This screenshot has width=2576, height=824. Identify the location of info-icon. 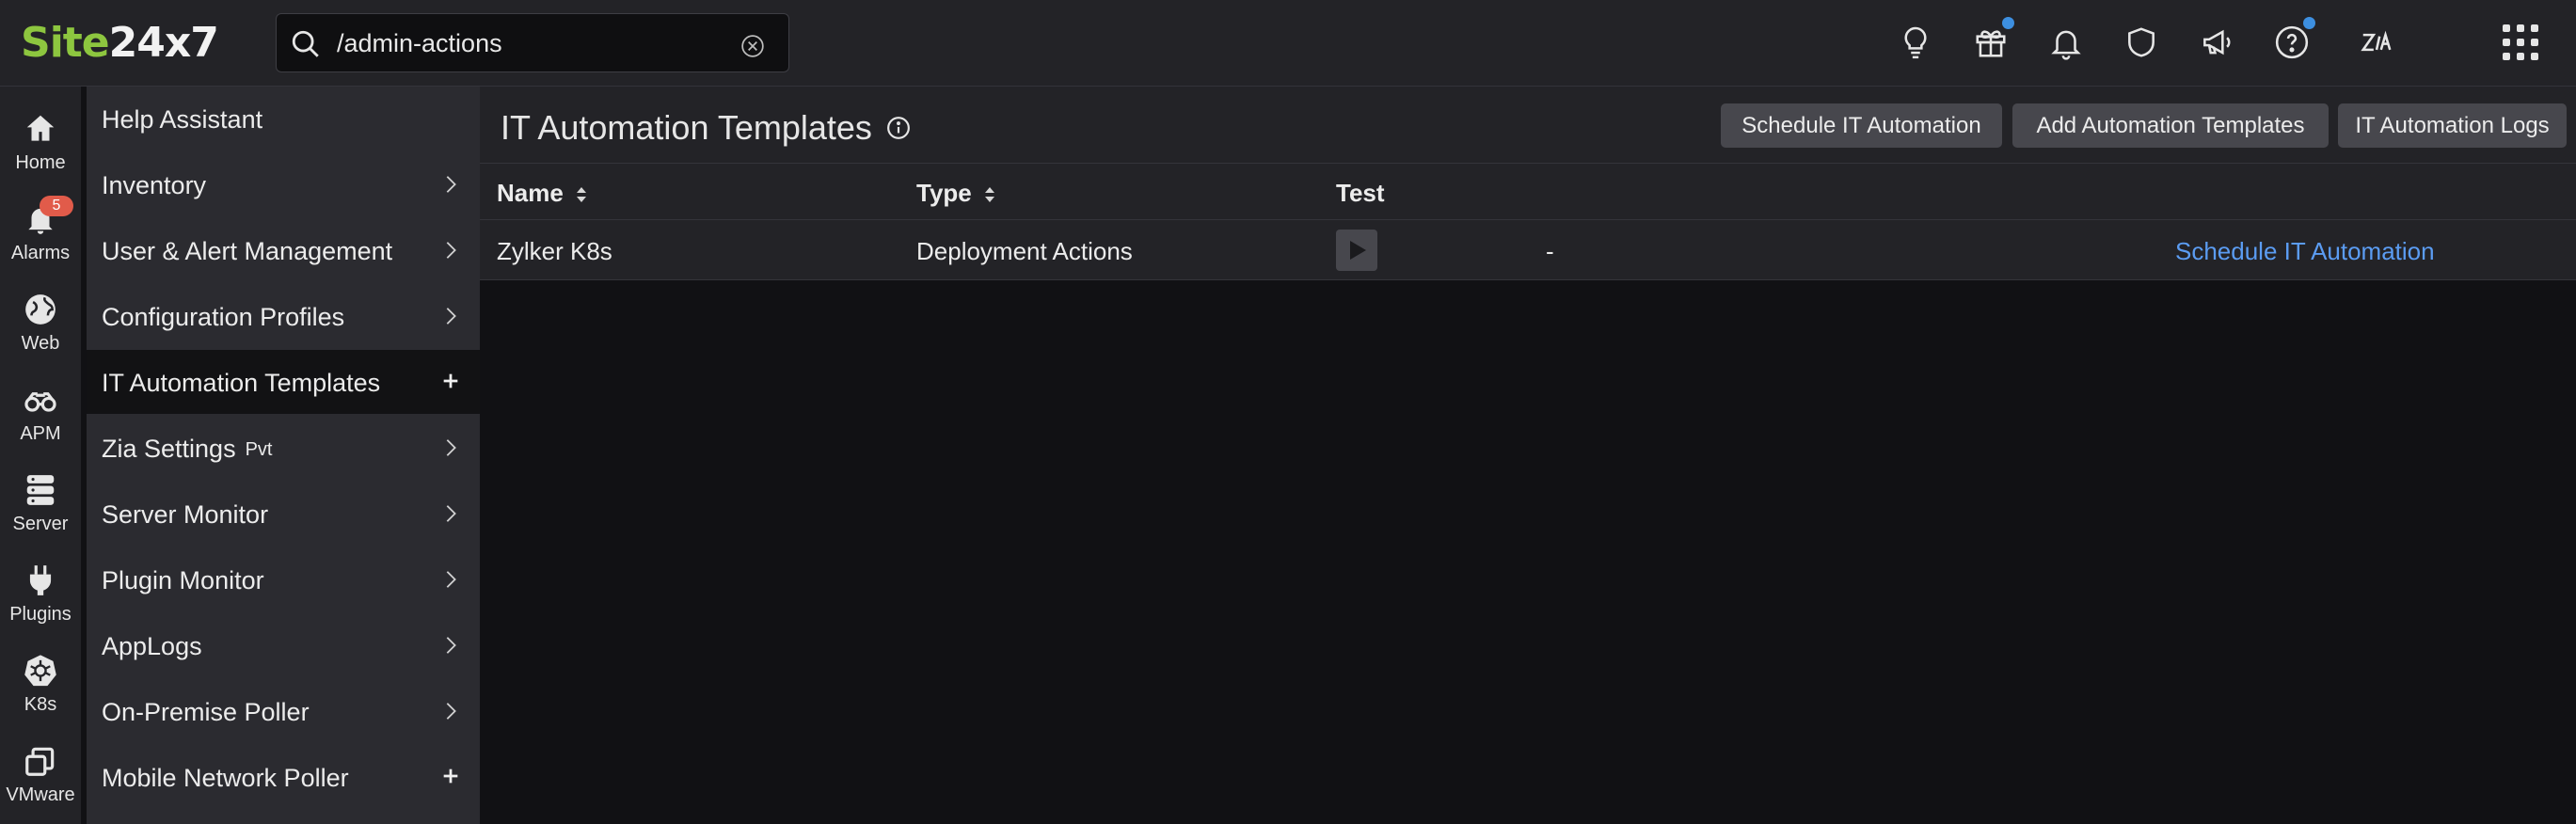
(898, 128).